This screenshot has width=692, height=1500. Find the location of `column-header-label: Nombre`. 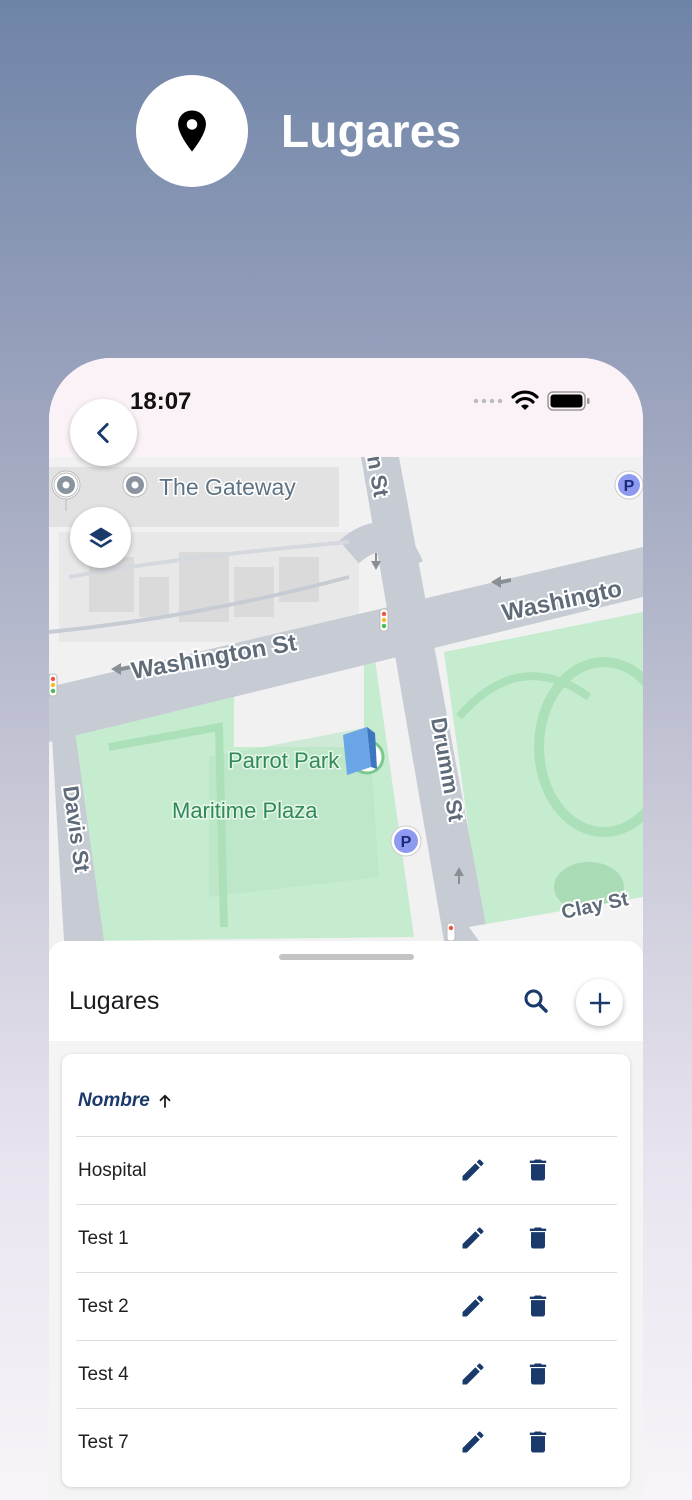

column-header-label: Nombre is located at coordinates (114, 1100).